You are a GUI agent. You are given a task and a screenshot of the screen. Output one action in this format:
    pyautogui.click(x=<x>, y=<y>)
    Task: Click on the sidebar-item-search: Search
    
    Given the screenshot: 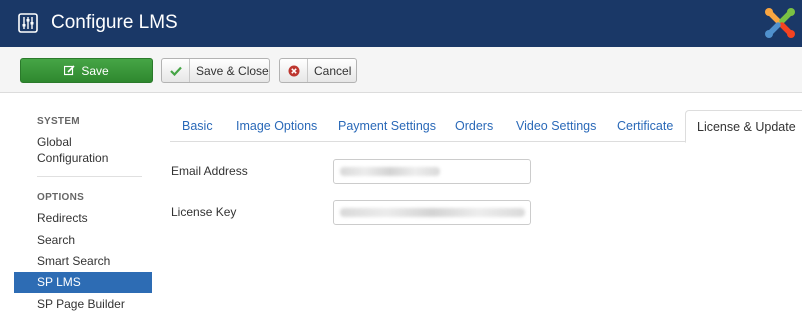 What is the action you would take?
    pyautogui.click(x=83, y=240)
    